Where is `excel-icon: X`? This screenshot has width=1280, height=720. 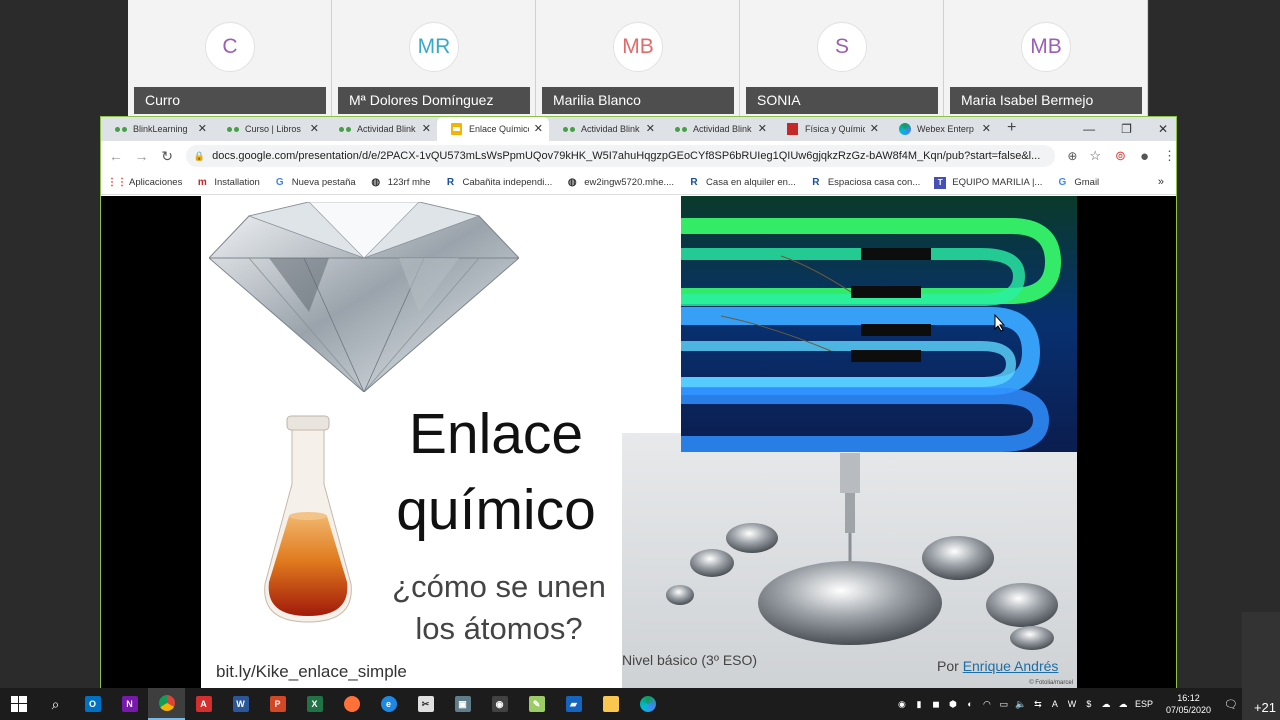
excel-icon: X is located at coordinates (314, 704).